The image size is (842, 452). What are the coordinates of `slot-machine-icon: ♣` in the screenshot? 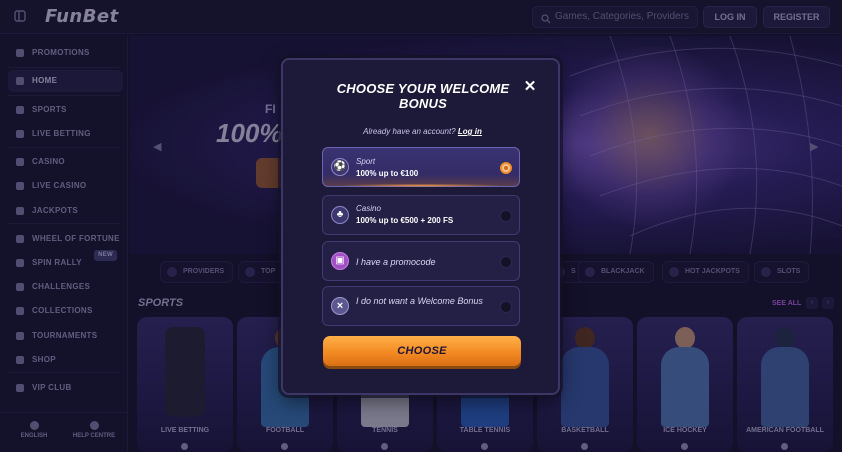 It's located at (340, 215).